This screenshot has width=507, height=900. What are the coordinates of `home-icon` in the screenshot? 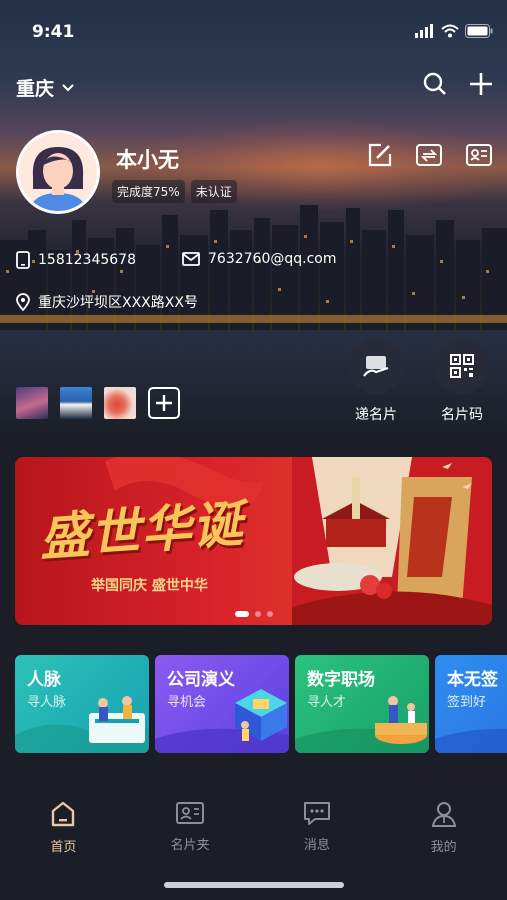 It's located at (63, 814).